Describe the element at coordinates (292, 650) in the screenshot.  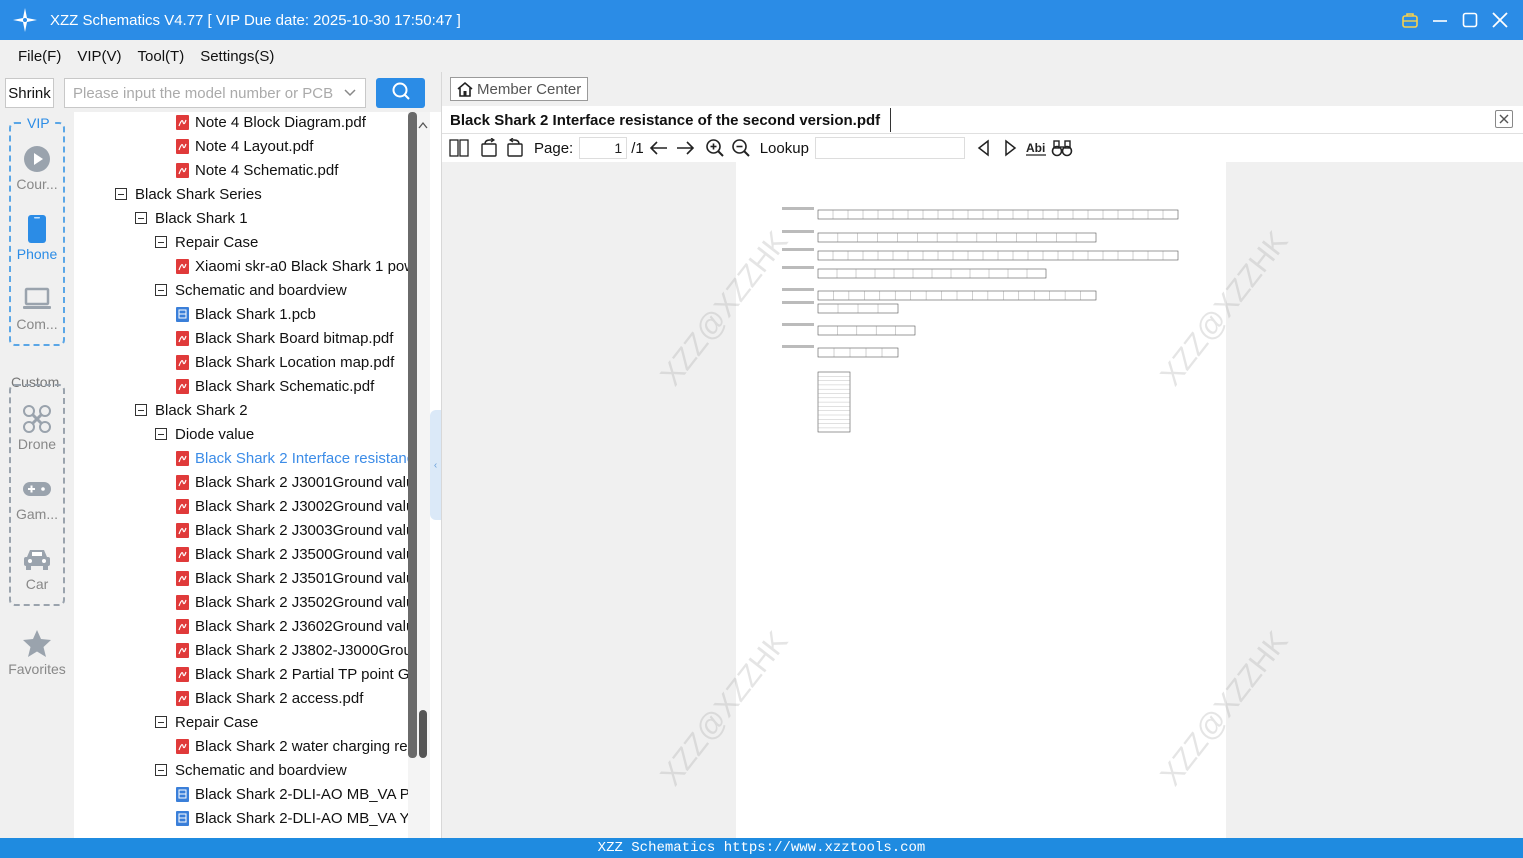
I see `tree-file: Black Shark 2 J3802-J3000Grour` at that location.